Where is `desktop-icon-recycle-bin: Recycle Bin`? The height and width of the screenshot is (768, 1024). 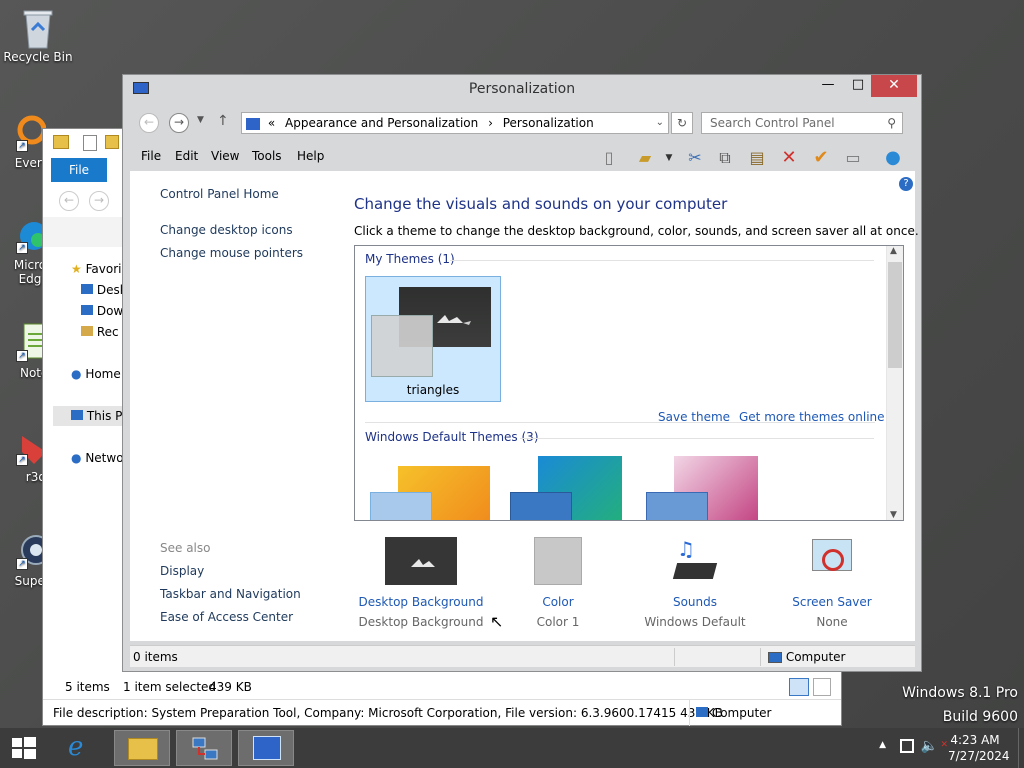 desktop-icon-recycle-bin: Recycle Bin is located at coordinates (38, 35).